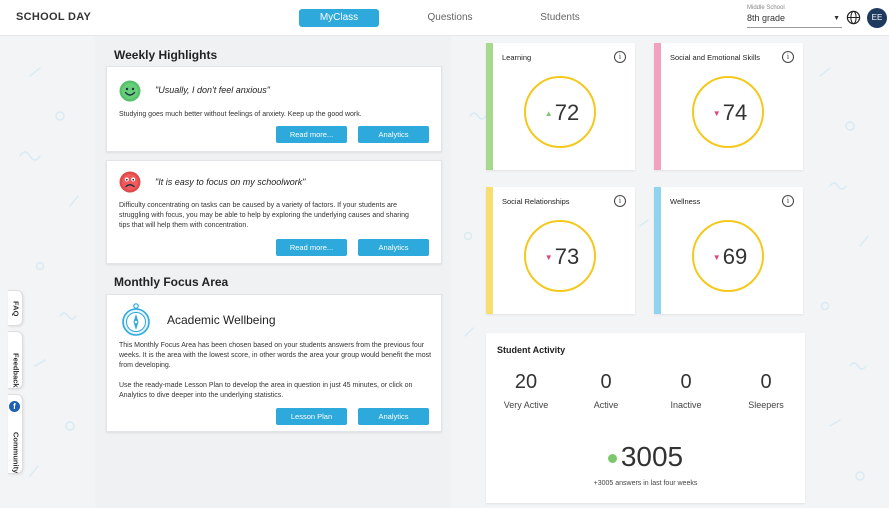 This screenshot has width=889, height=508. I want to click on metric-score-value: 69, so click(735, 256).